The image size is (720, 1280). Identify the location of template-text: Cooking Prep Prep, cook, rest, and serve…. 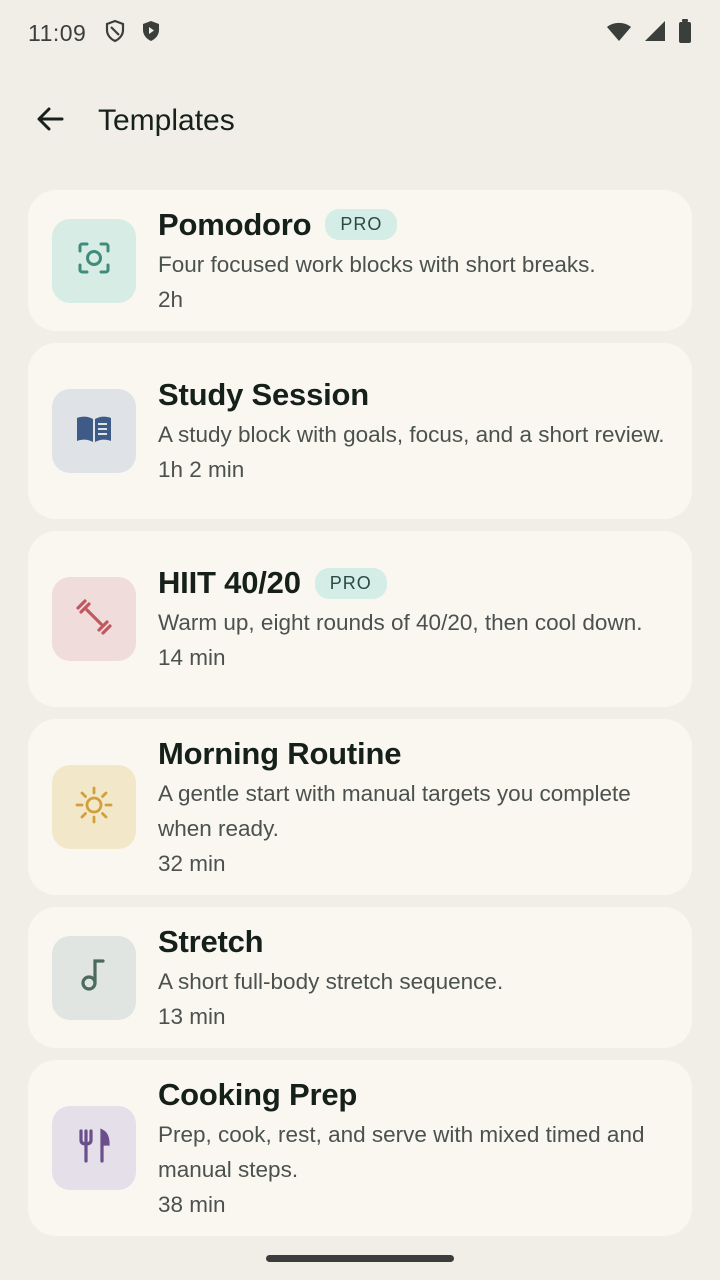
(413, 1148).